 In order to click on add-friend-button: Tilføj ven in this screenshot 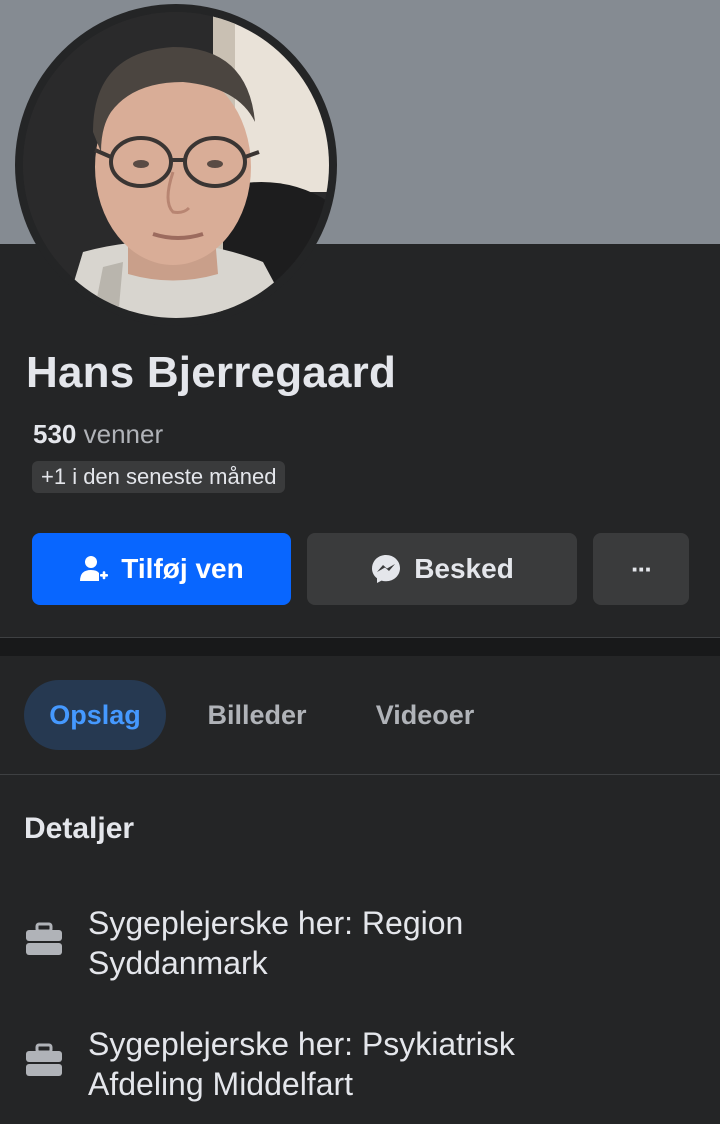, I will do `click(161, 569)`.